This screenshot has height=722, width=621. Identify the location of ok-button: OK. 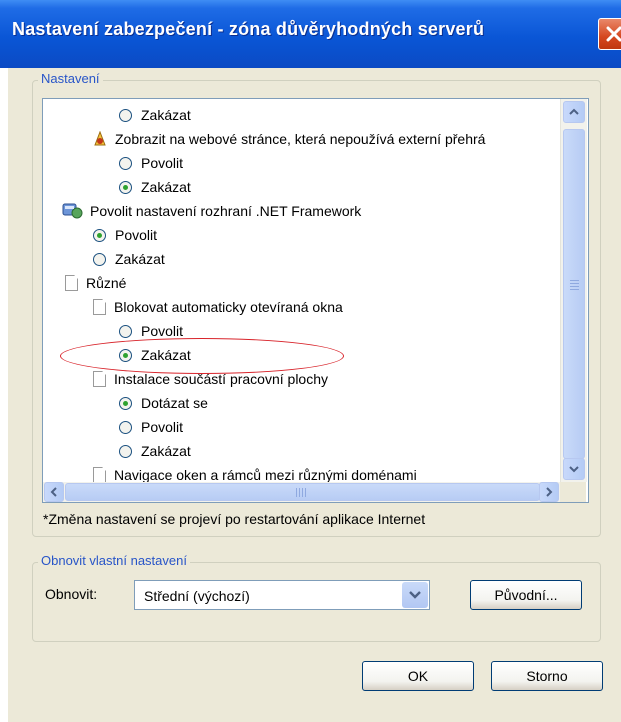
(418, 676).